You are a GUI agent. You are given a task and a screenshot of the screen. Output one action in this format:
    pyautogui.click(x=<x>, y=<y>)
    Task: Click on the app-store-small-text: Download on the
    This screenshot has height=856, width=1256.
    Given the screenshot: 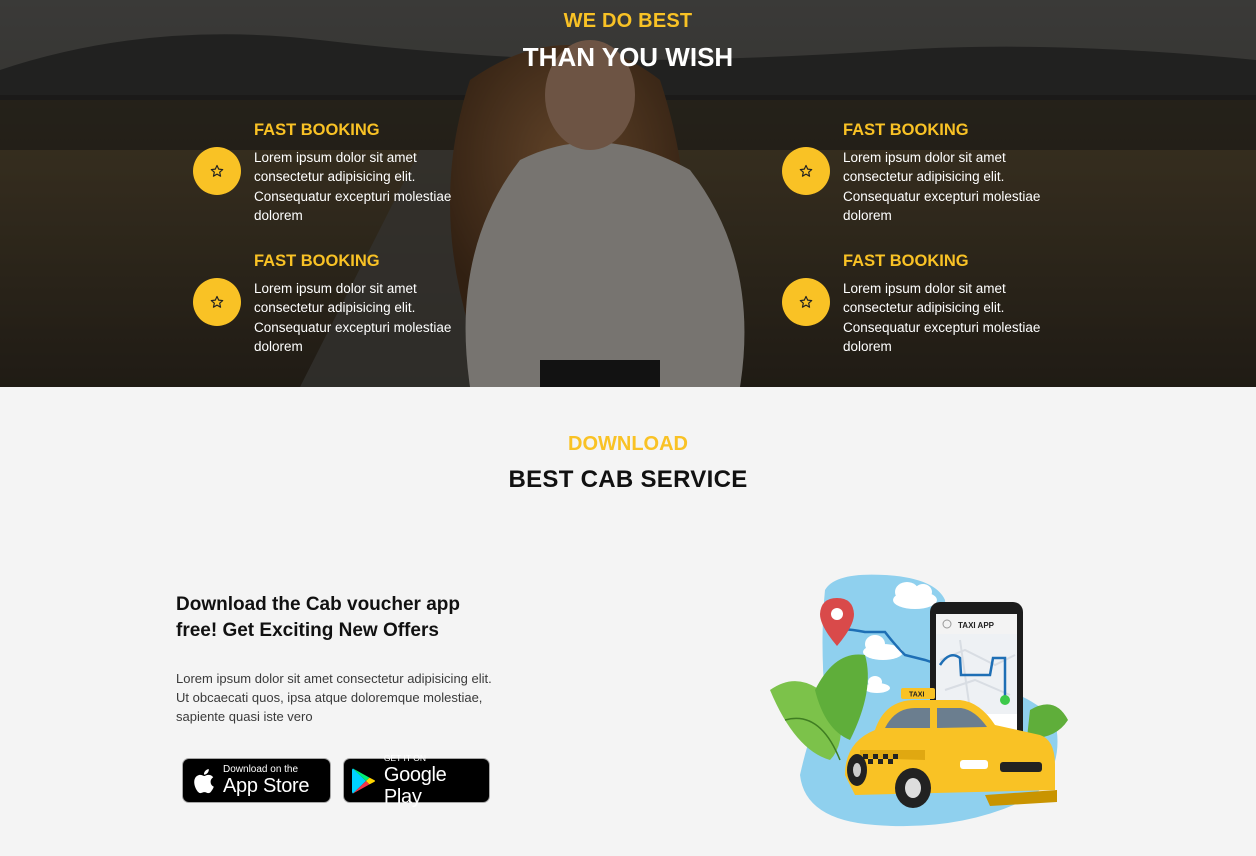 What is the action you would take?
    pyautogui.click(x=261, y=769)
    